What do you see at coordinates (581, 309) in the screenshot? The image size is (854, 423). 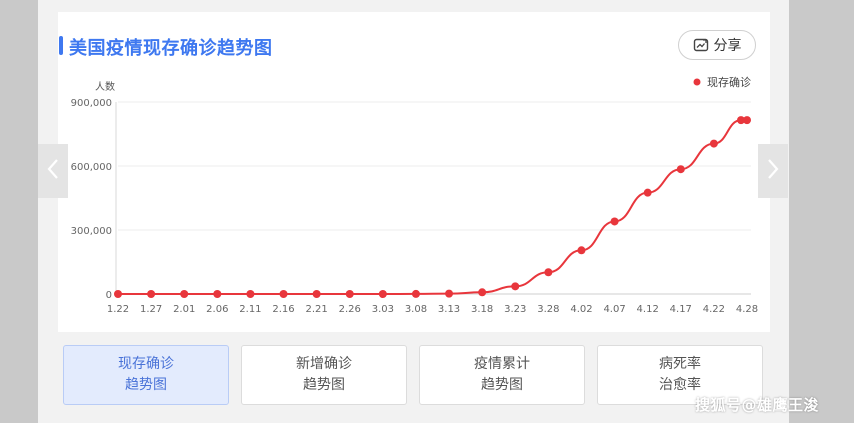 I see `x-tick-label: 4.02` at bounding box center [581, 309].